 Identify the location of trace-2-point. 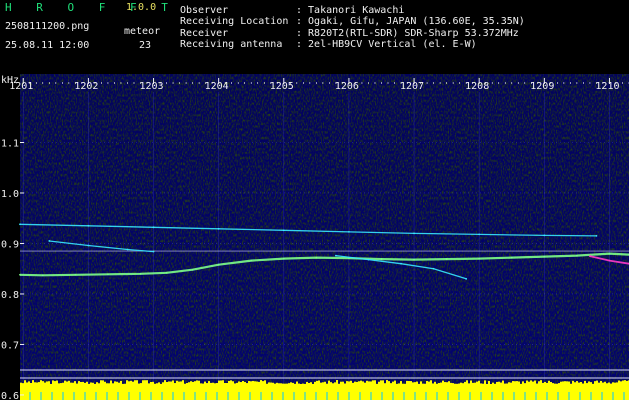
(127, 249).